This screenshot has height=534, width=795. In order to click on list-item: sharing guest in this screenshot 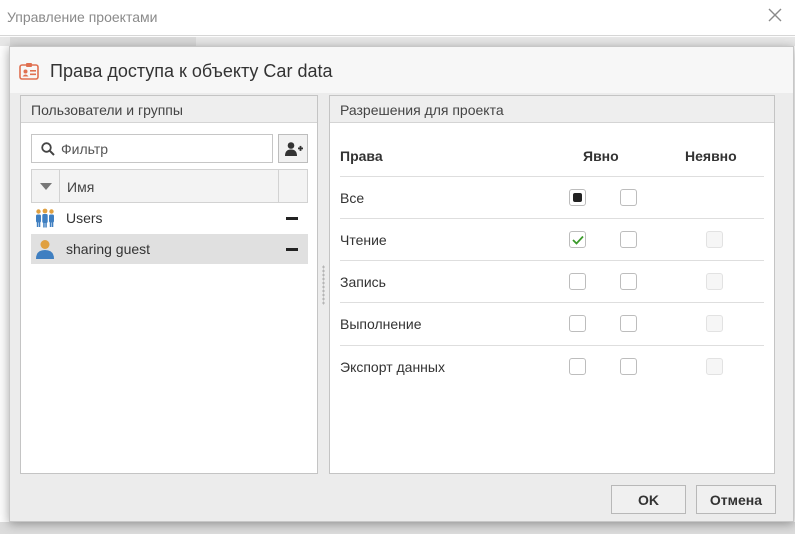, I will do `click(169, 249)`.